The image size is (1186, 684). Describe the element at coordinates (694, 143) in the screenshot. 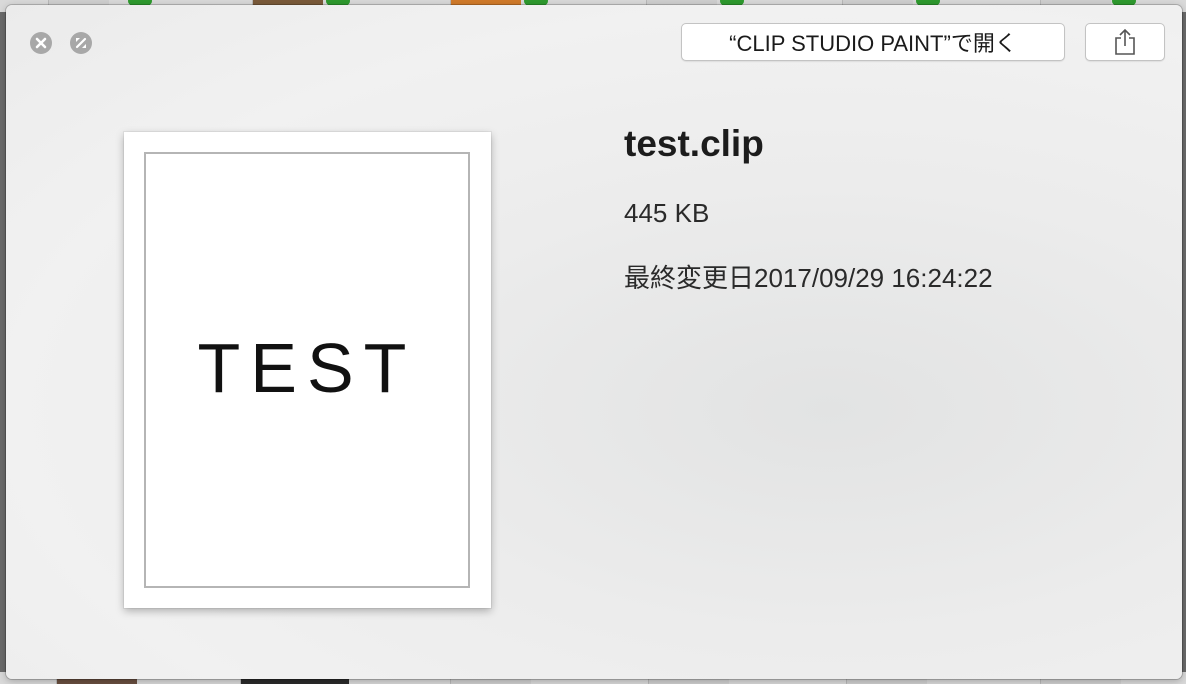

I see `file-name: test.clip` at that location.